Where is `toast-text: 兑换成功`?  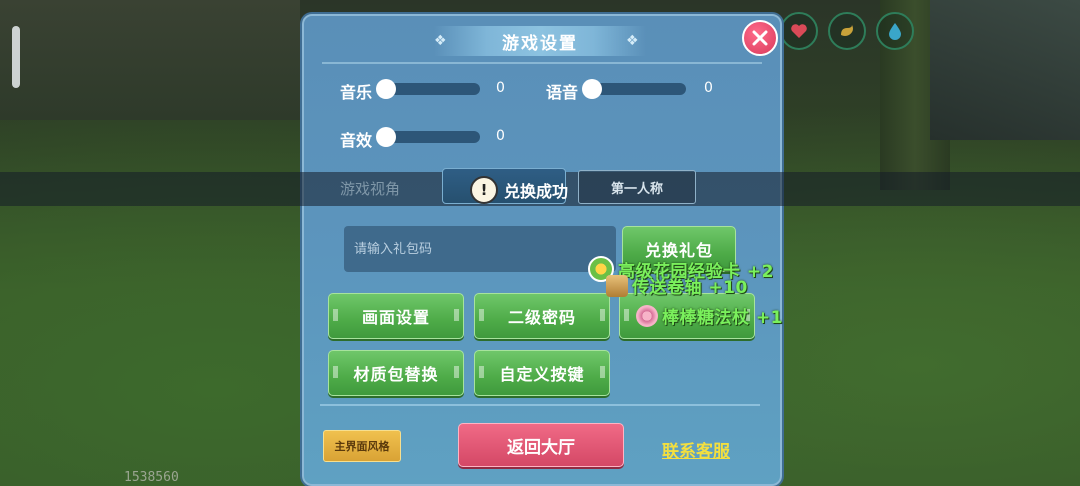
toast-text: 兑换成功 is located at coordinates (536, 191).